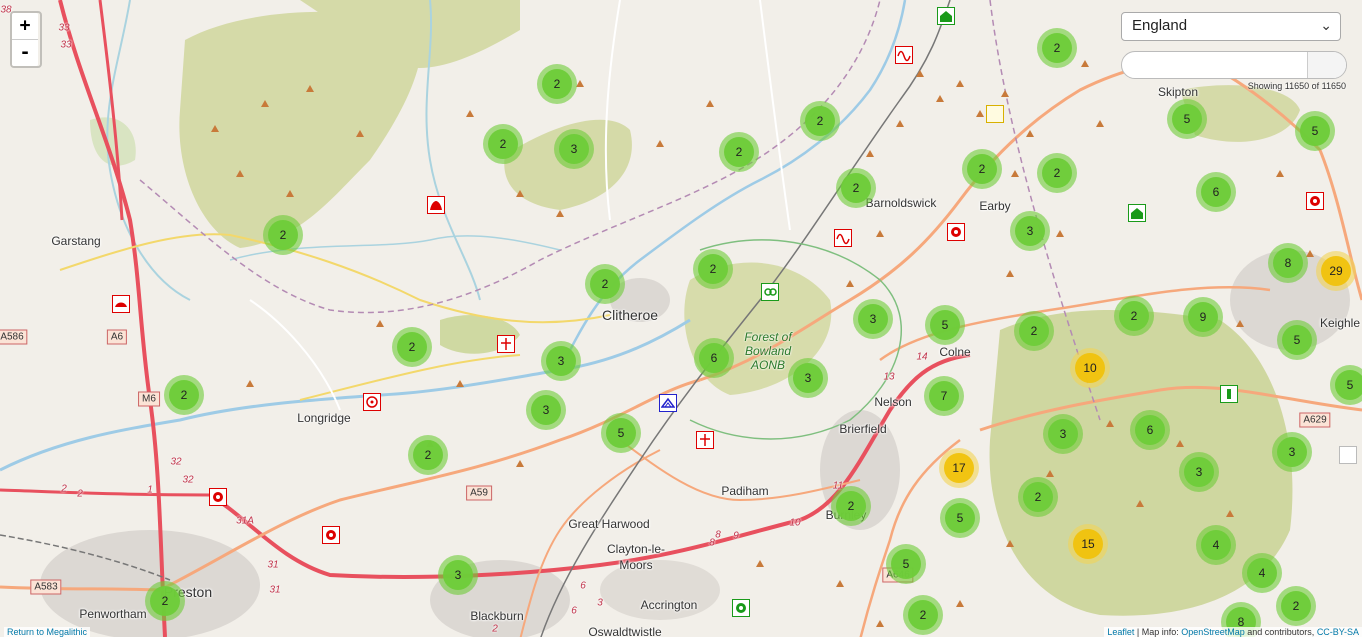 The height and width of the screenshot is (637, 1362). I want to click on slider-handle, so click(1326, 65).